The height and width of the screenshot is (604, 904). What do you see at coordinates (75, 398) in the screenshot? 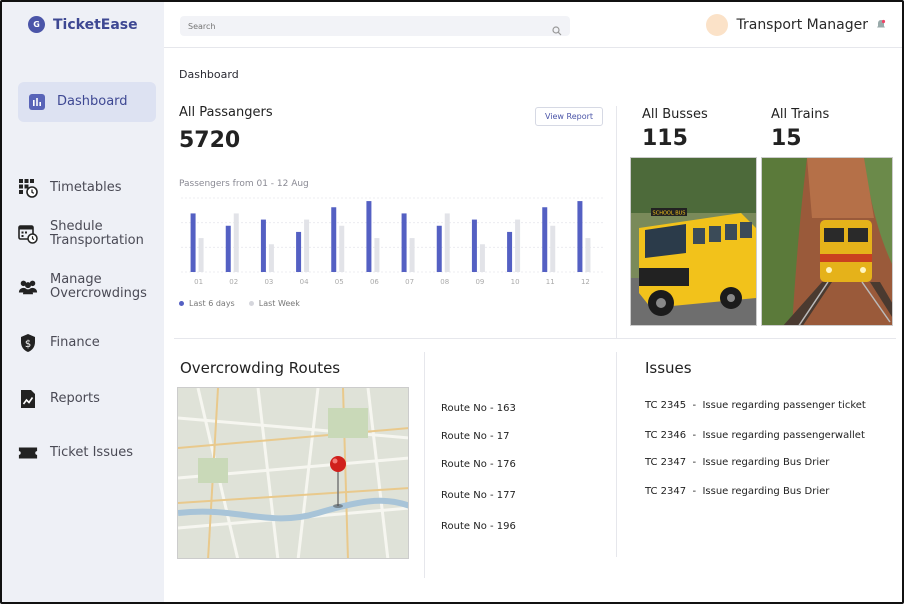
I see `sidebar-item-label: Reports` at bounding box center [75, 398].